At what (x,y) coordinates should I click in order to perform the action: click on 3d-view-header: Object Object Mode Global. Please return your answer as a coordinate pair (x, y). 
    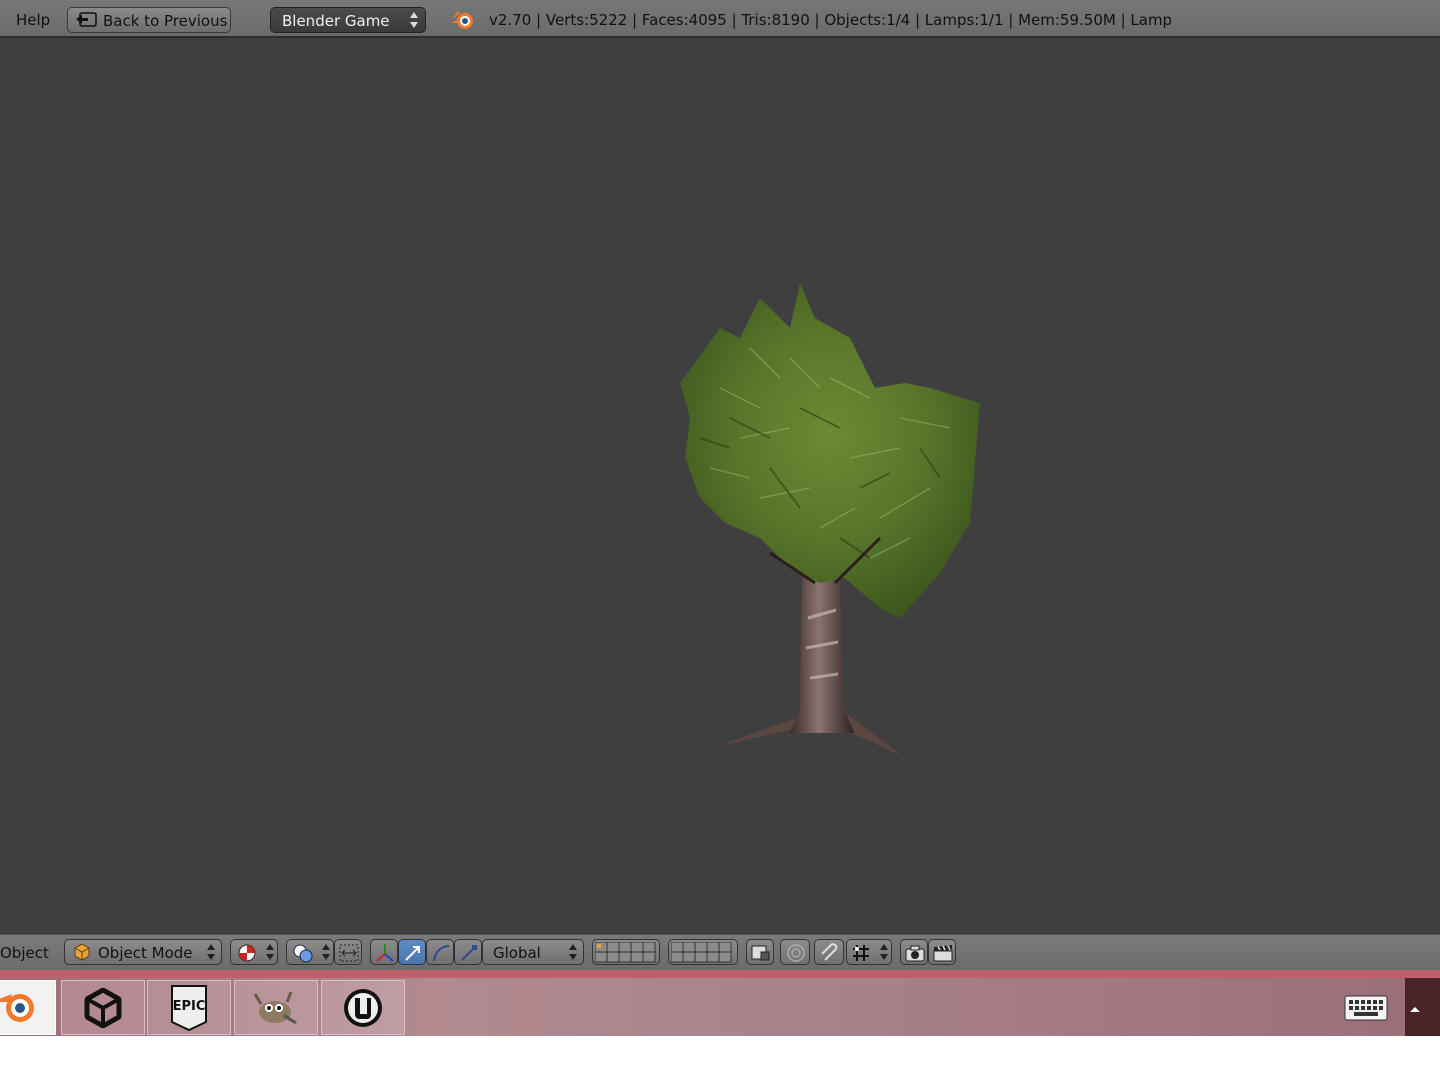
    Looking at the image, I should click on (720, 952).